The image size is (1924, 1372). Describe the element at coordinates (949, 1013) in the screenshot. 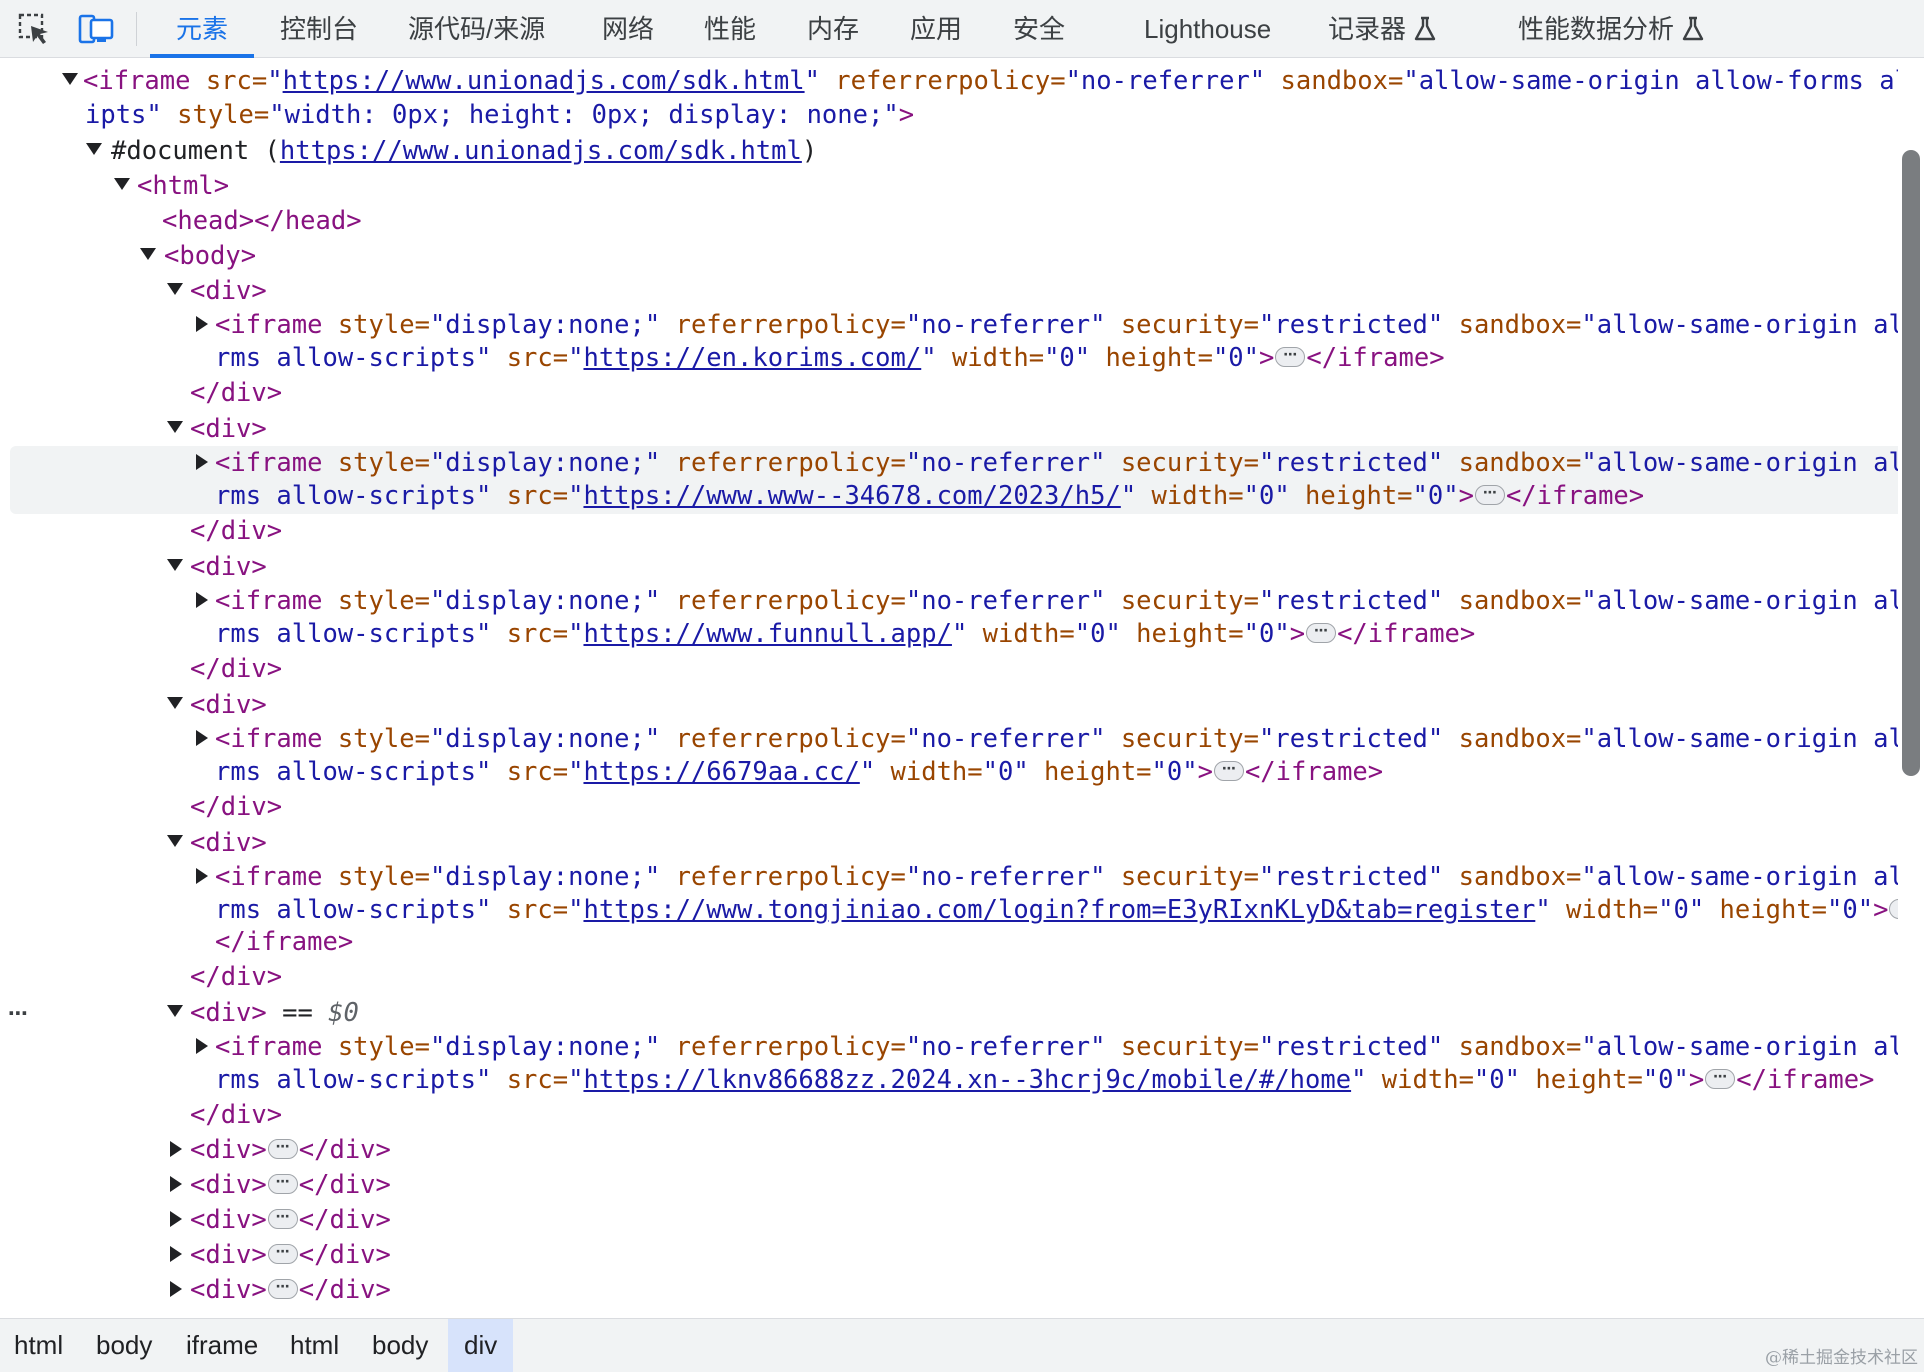

I see `dom-node-div-selected: <div> == $0` at that location.